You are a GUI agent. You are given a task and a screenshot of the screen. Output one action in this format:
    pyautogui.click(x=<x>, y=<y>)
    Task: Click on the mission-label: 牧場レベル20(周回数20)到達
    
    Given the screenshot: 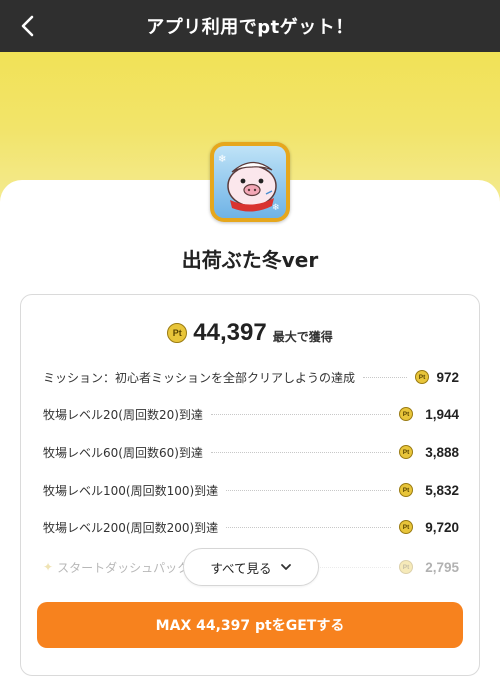 What is the action you would take?
    pyautogui.click(x=123, y=414)
    